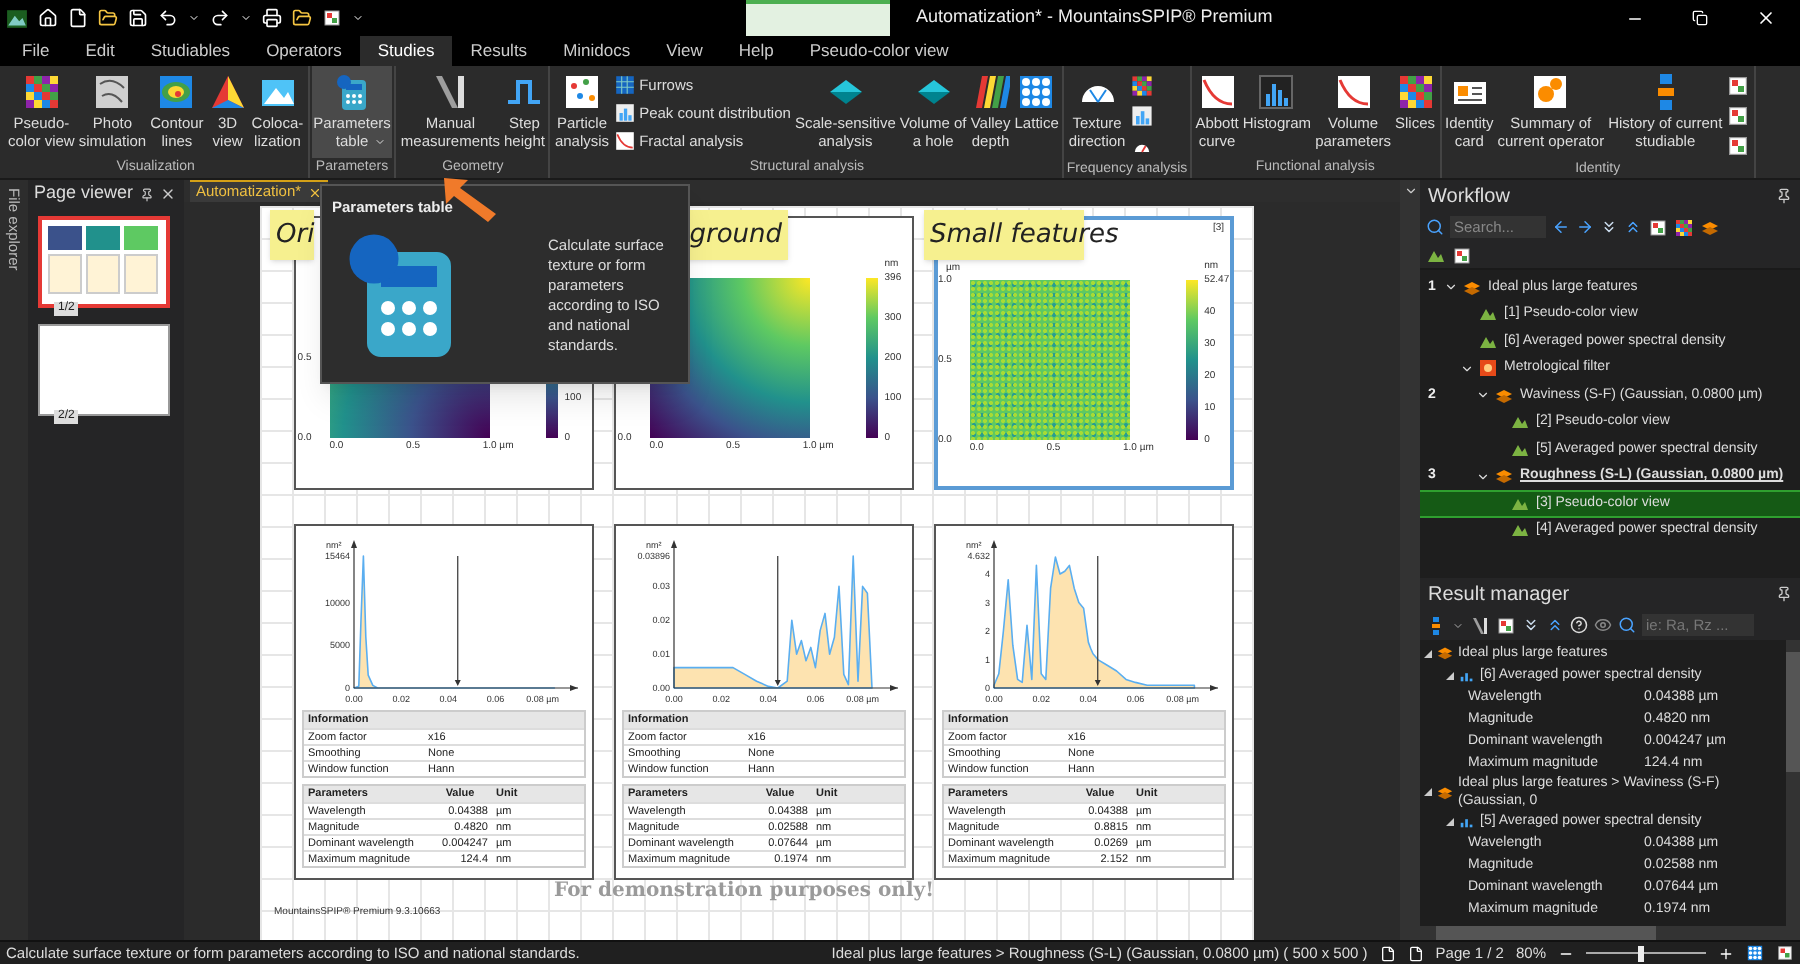 The height and width of the screenshot is (964, 1800). Describe the element at coordinates (1520, 530) in the screenshot. I see `peak-icon` at that location.